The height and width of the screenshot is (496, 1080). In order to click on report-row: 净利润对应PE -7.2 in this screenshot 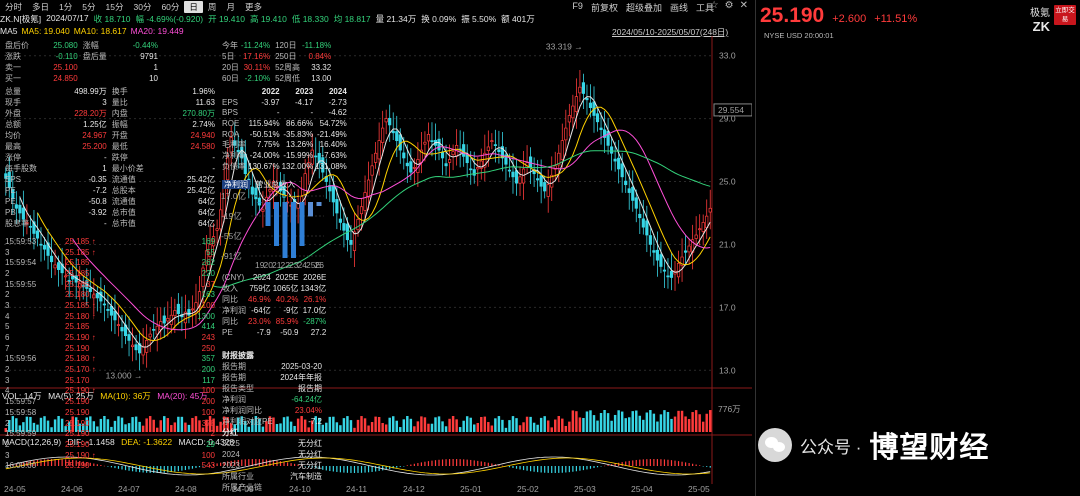, I will do `click(272, 421)`.